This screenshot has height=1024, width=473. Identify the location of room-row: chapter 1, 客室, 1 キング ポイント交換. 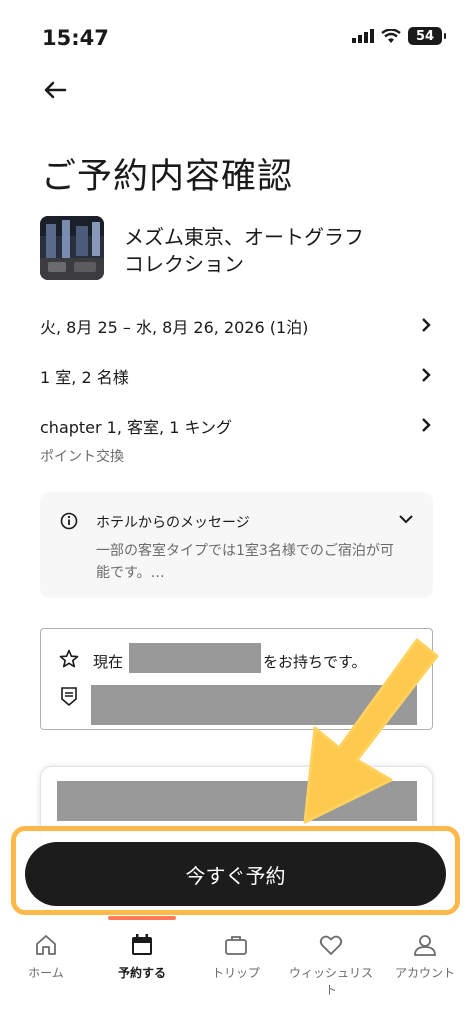
(236, 440).